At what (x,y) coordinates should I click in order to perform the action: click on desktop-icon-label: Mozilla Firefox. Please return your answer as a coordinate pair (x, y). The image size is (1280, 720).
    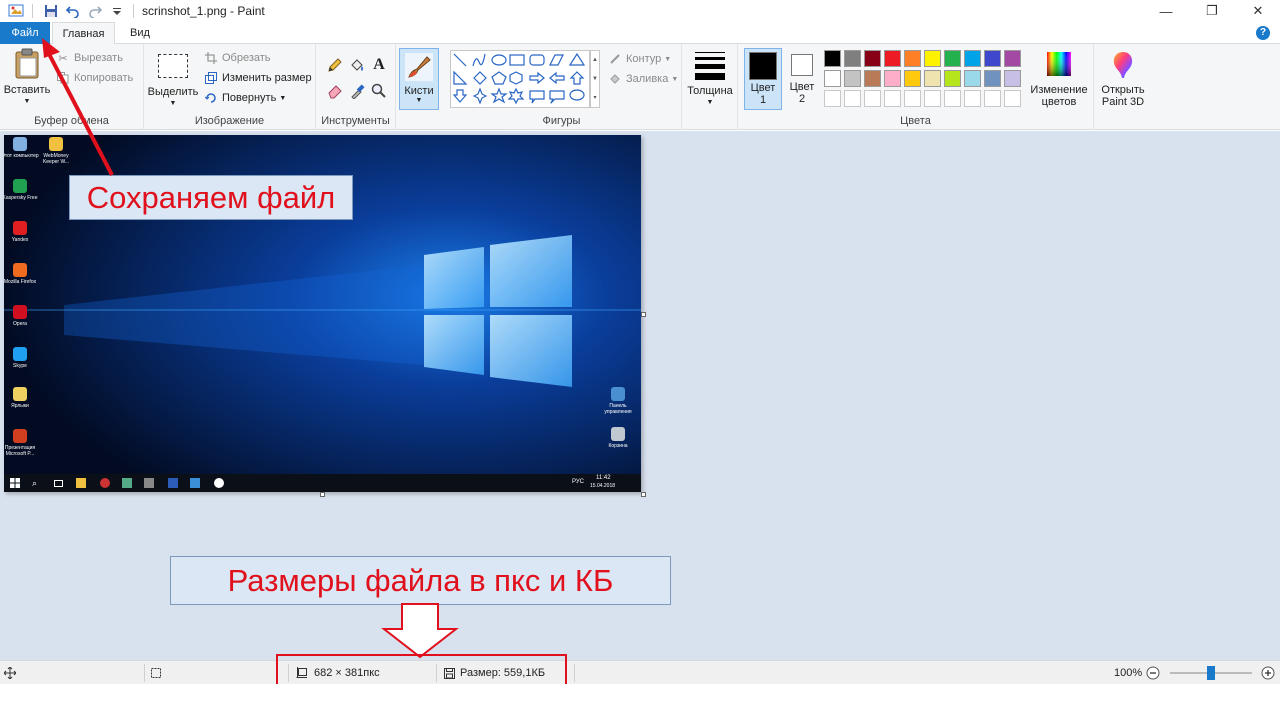
    Looking at the image, I should click on (20, 282).